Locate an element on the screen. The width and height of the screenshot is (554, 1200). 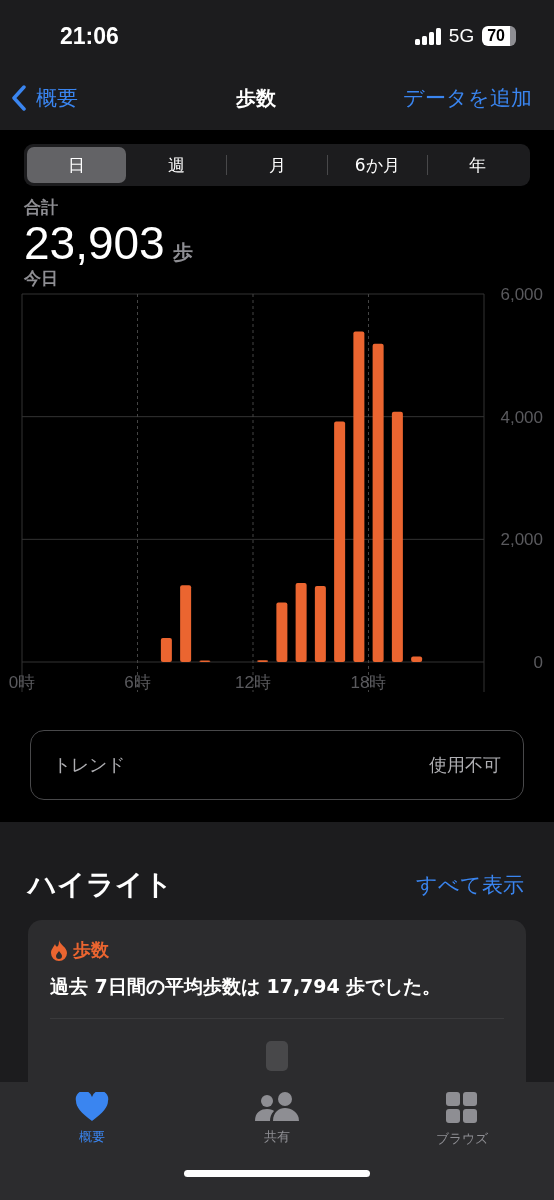
trend-row: トレンド 使用不可 is located at coordinates (277, 765).